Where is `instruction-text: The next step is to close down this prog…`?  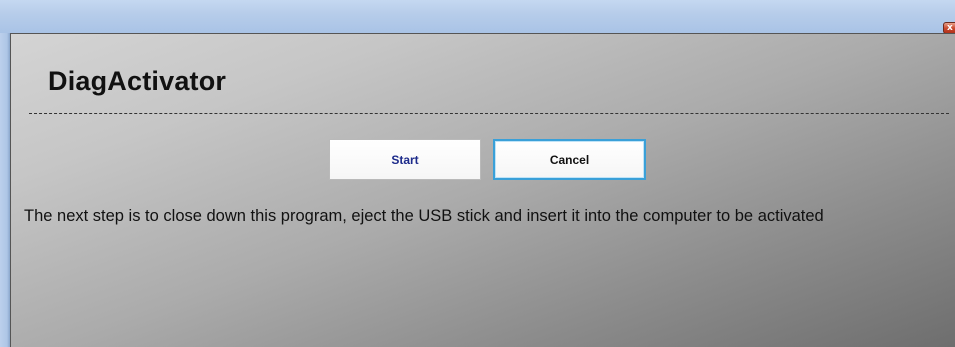 instruction-text: The next step is to close down this prog… is located at coordinates (424, 216).